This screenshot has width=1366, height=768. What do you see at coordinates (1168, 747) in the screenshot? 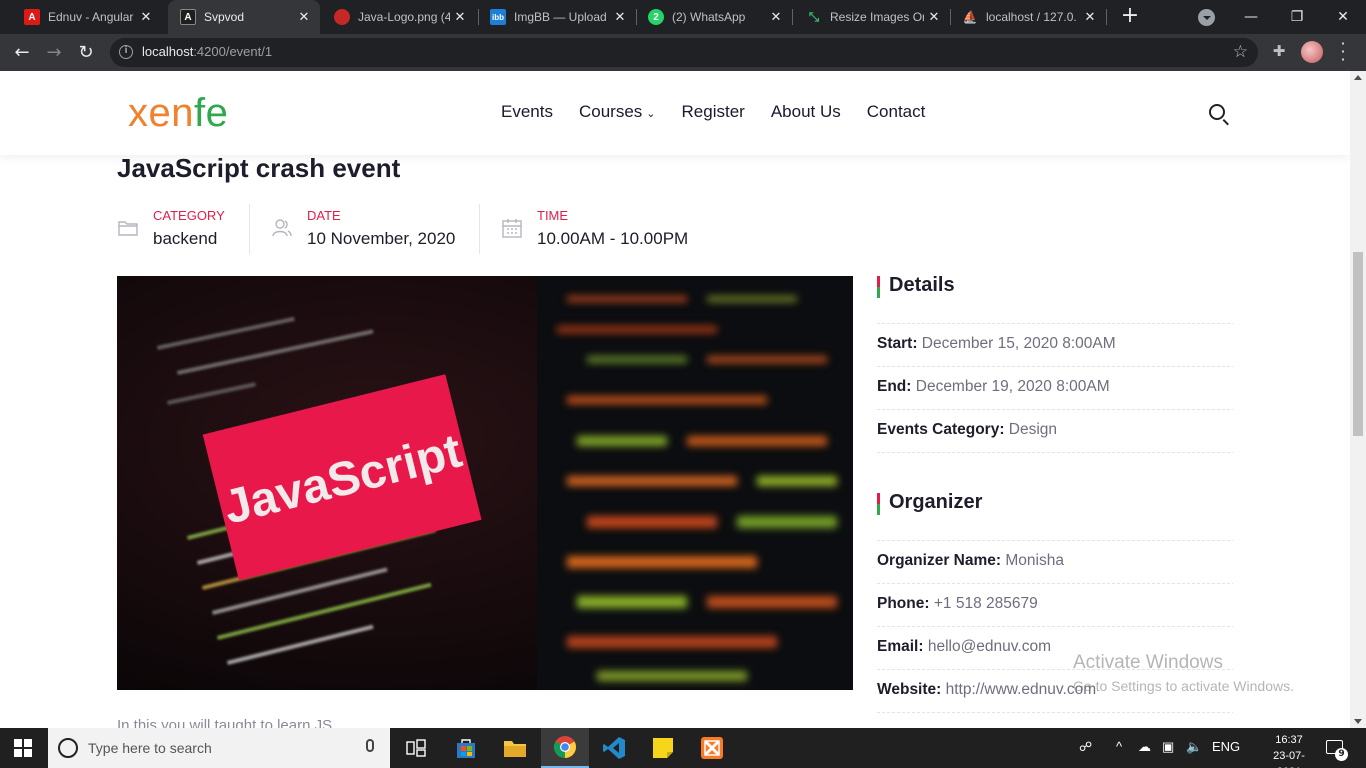
I see `network-icon: ▣` at bounding box center [1168, 747].